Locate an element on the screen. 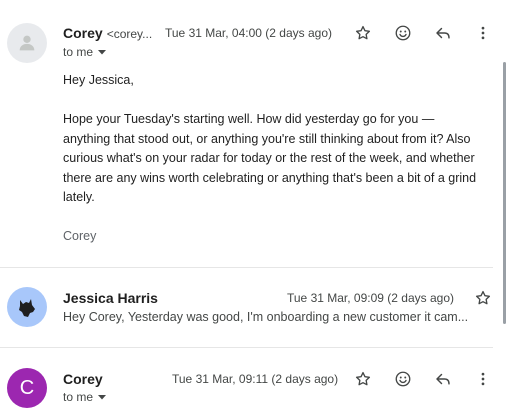 This screenshot has height=408, width=506. message-date: Tue 31 Mar, 04:00 (2 days ago) is located at coordinates (248, 33).